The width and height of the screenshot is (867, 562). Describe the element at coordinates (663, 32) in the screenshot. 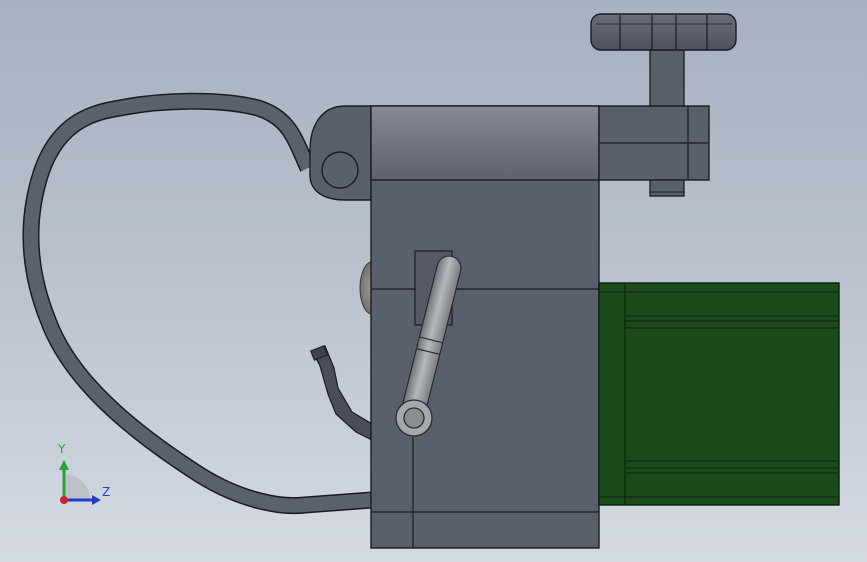

I see `knob` at that location.